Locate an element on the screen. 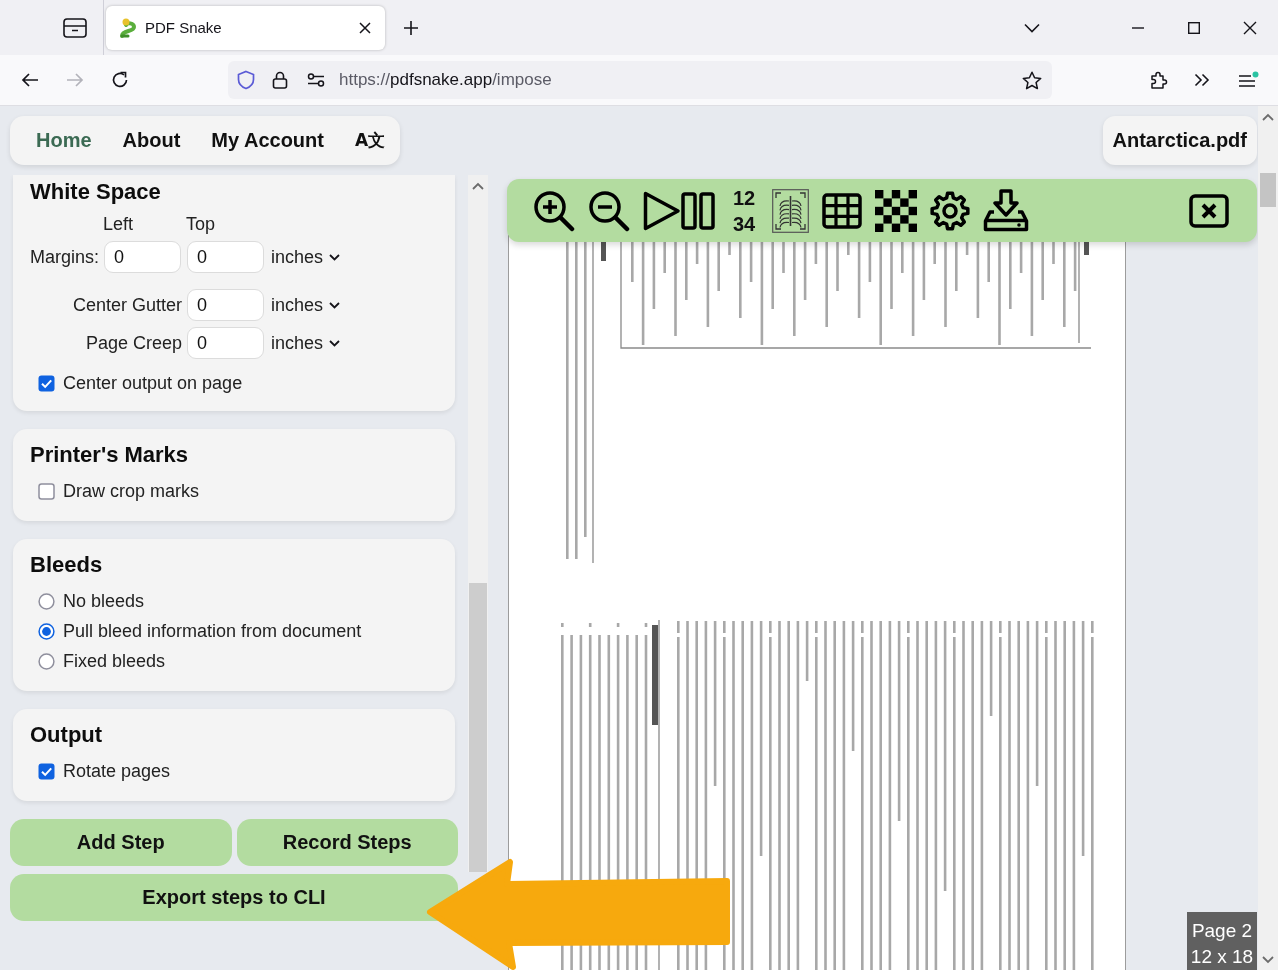 The image size is (1278, 970). option-label: No bleeds is located at coordinates (104, 601).